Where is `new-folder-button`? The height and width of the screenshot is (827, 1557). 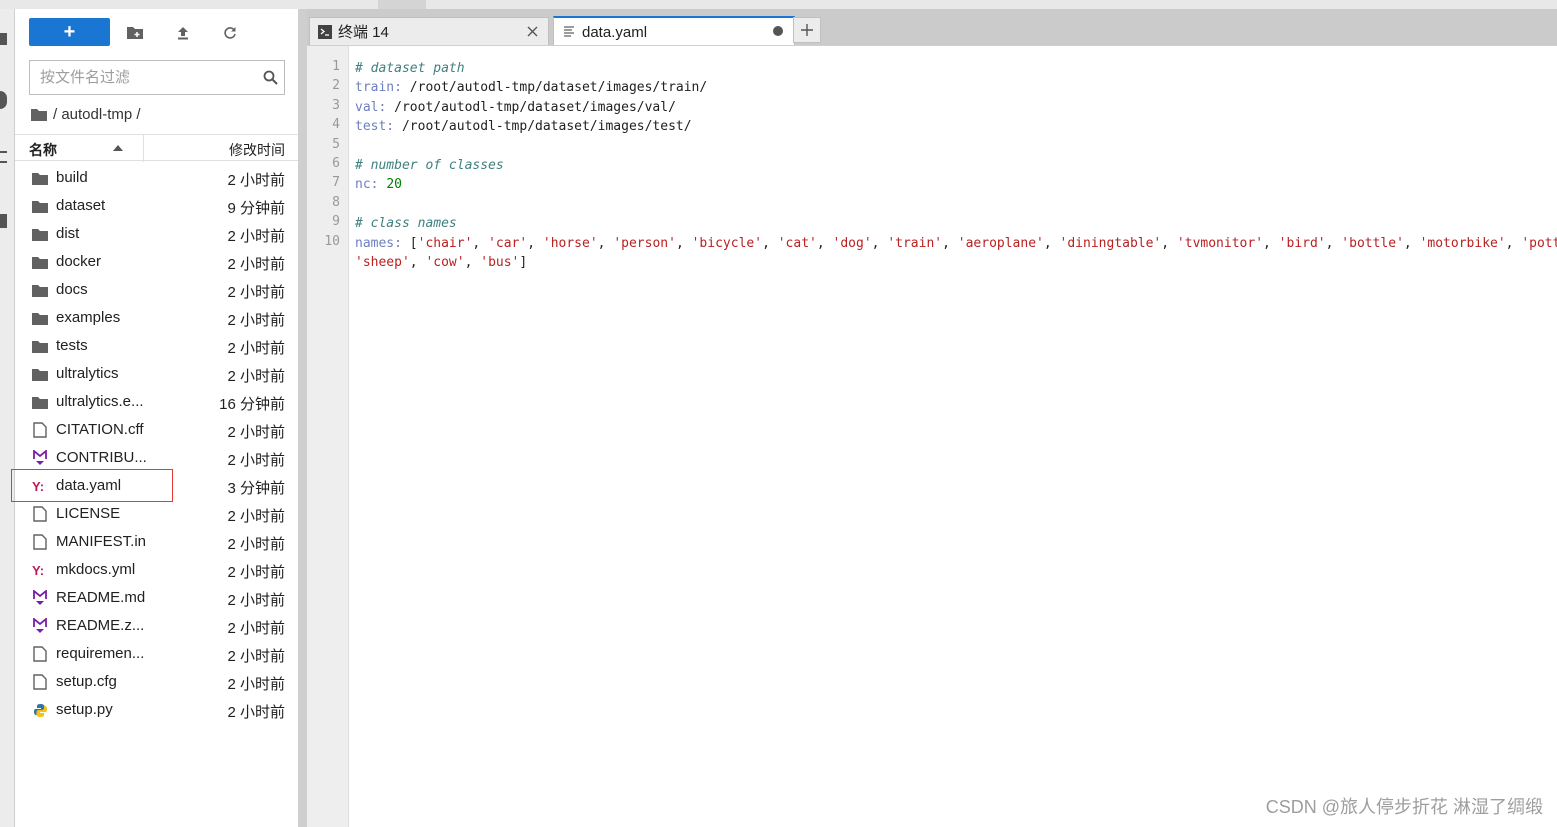 new-folder-button is located at coordinates (135, 33).